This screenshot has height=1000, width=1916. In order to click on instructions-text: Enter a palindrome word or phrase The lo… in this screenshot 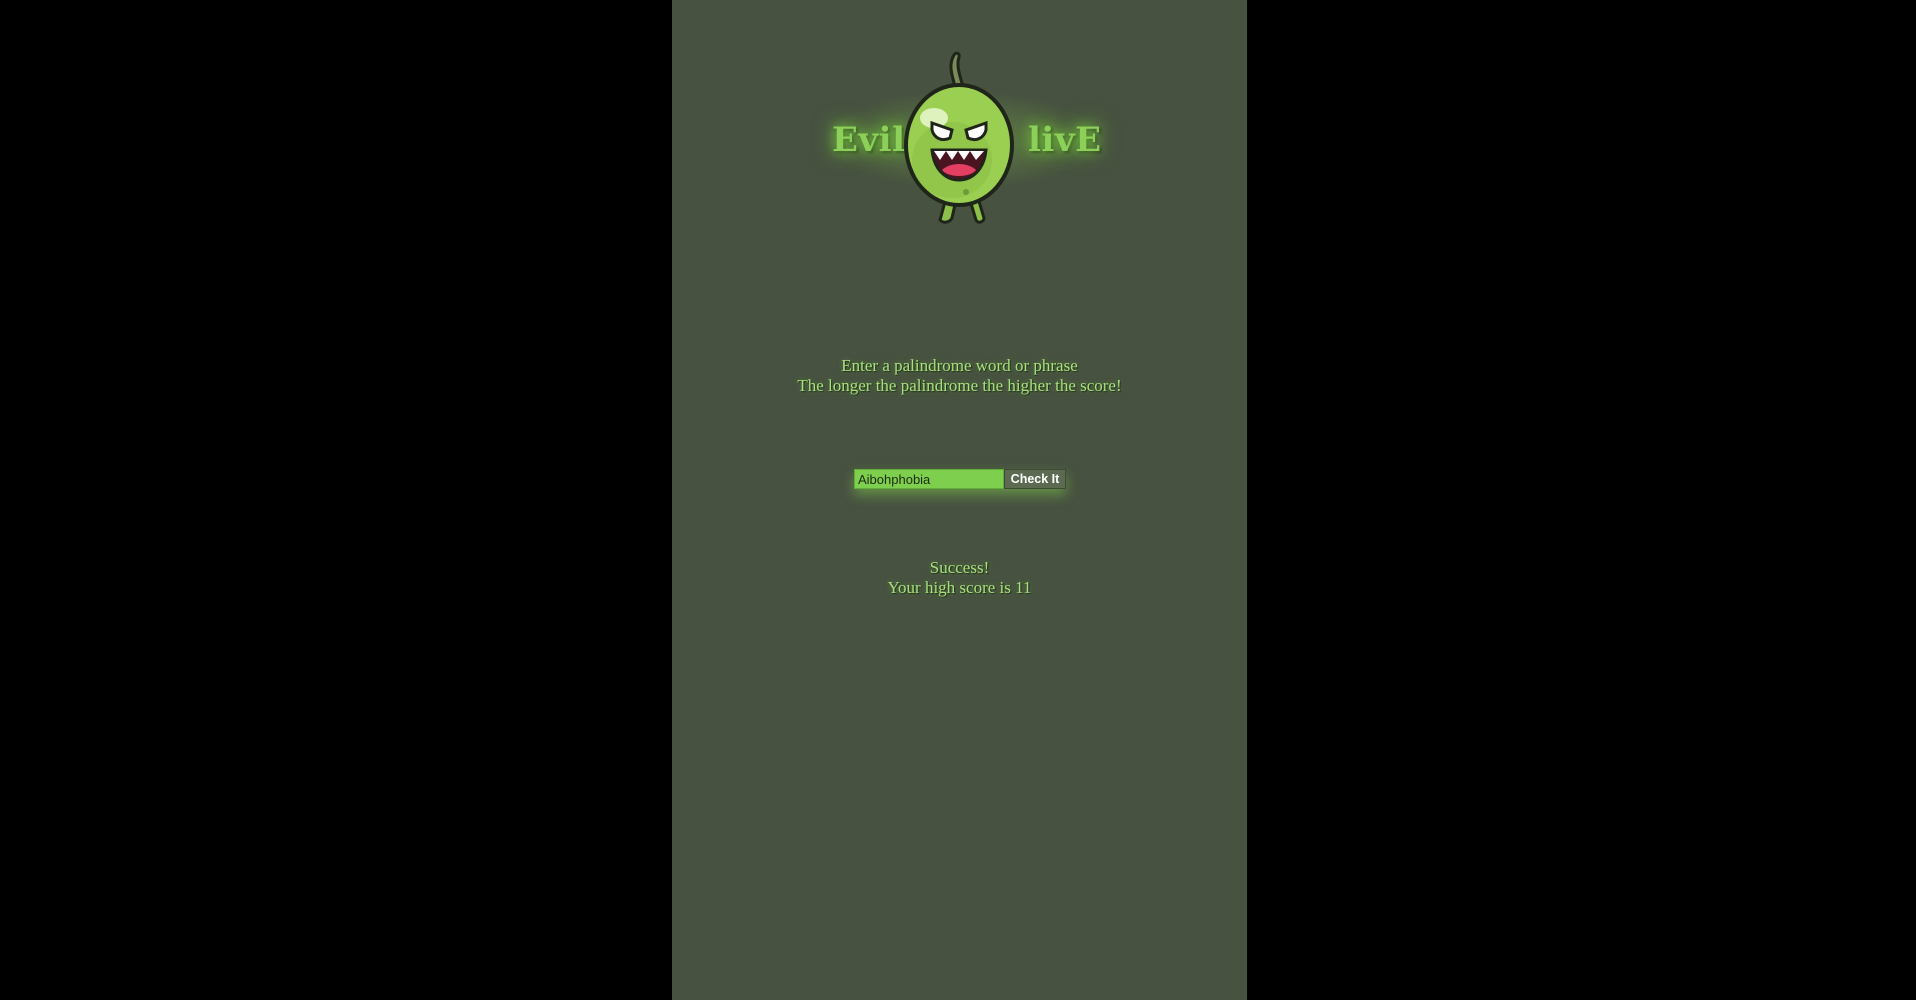, I will do `click(959, 376)`.